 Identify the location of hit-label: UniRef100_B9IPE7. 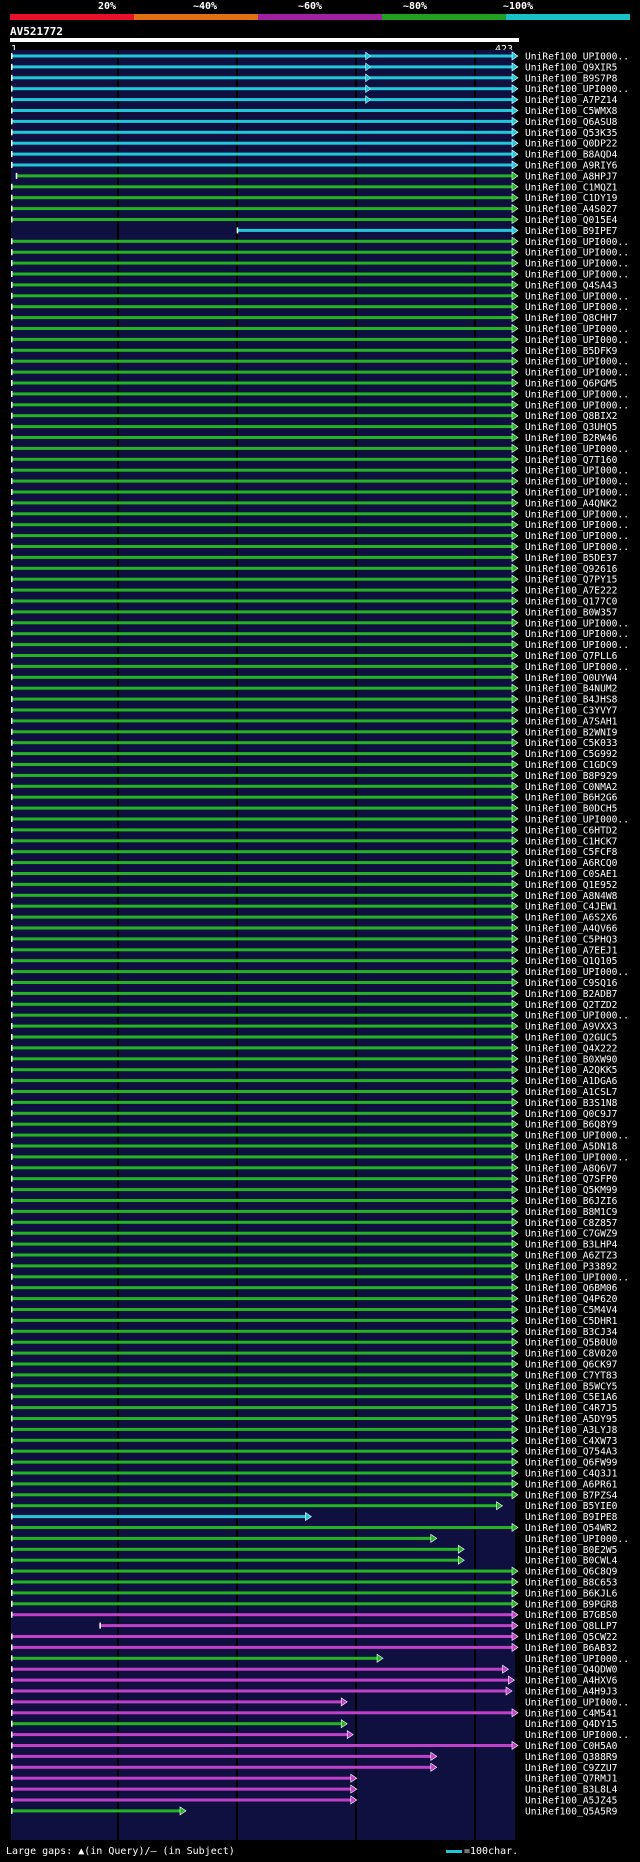
(571, 231).